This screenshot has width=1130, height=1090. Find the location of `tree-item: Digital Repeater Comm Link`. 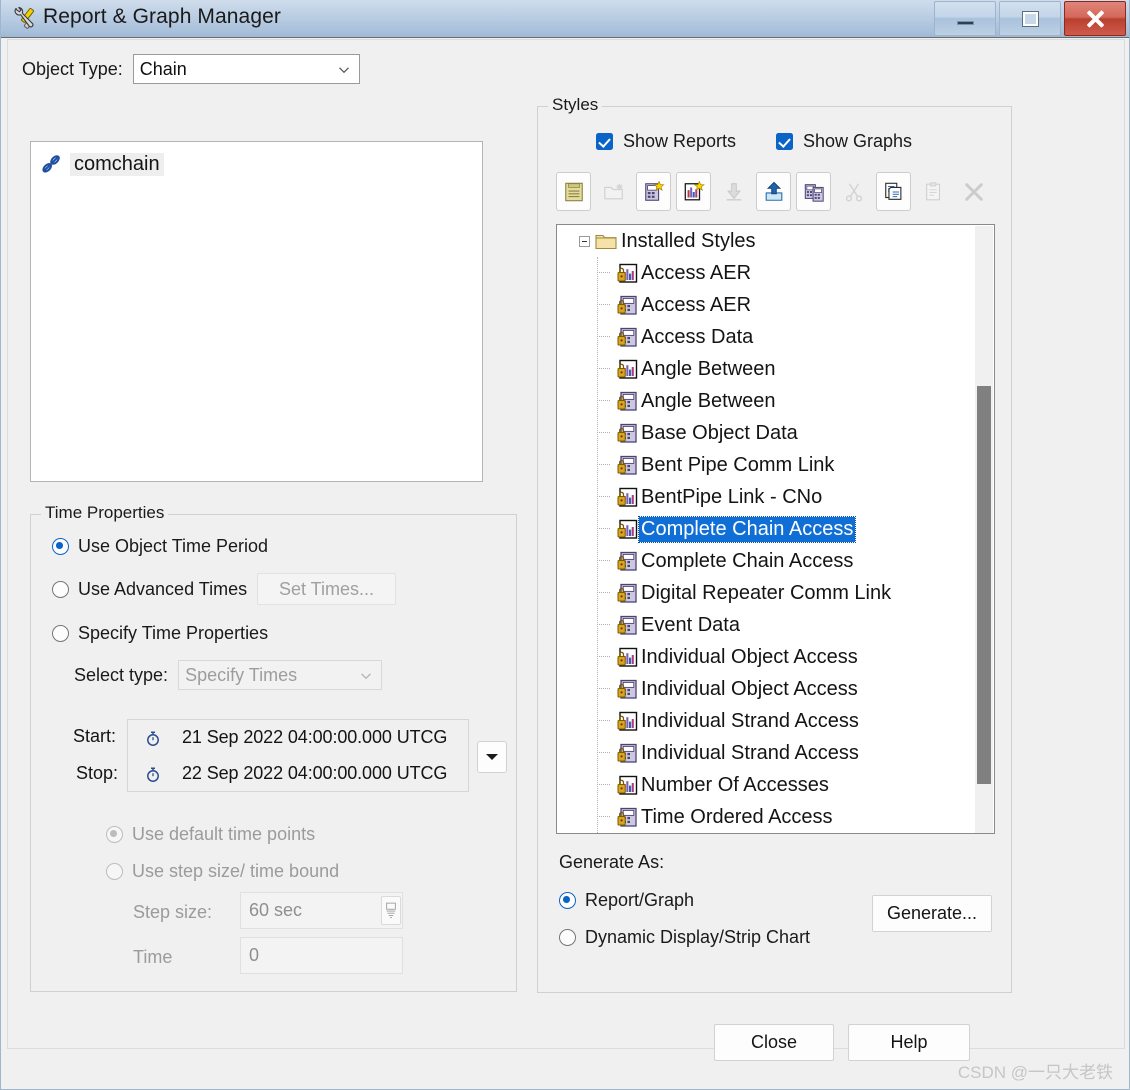

tree-item: Digital Repeater Comm Link is located at coordinates (775, 593).